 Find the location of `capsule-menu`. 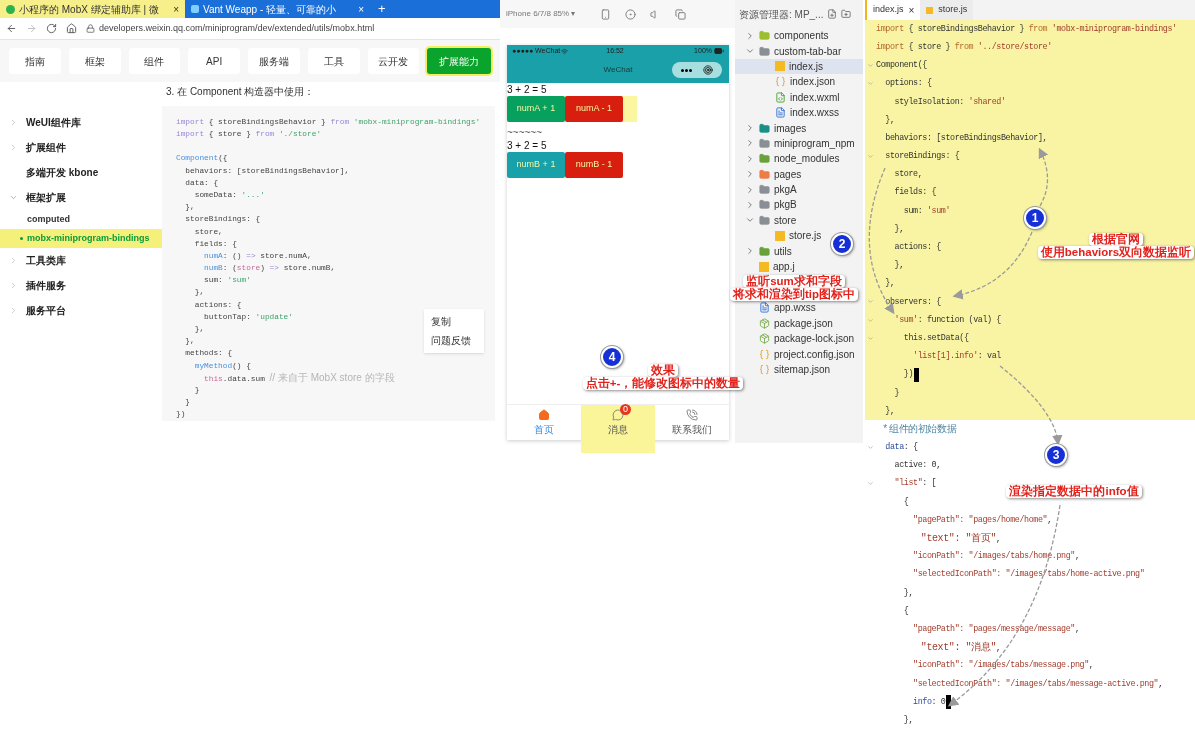

capsule-menu is located at coordinates (697, 70).